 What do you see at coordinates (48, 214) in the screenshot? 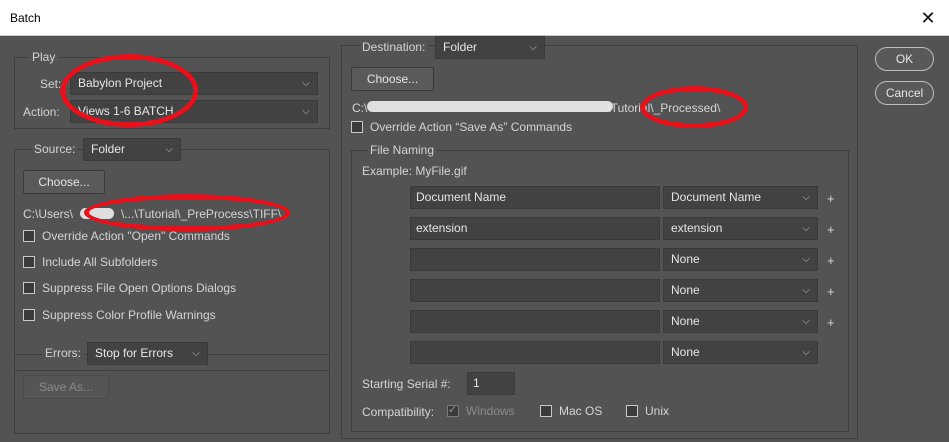
I see `source-path-prefix: C:\Users\` at bounding box center [48, 214].